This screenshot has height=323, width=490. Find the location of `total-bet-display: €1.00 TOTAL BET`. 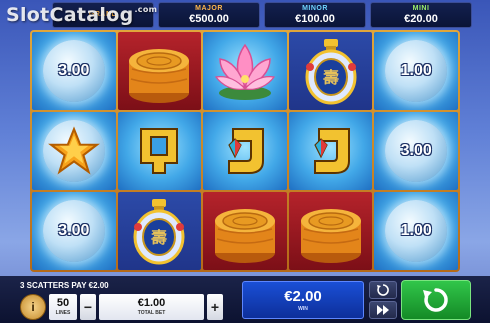

total-bet-display: €1.00 TOTAL BET is located at coordinates (151, 307).